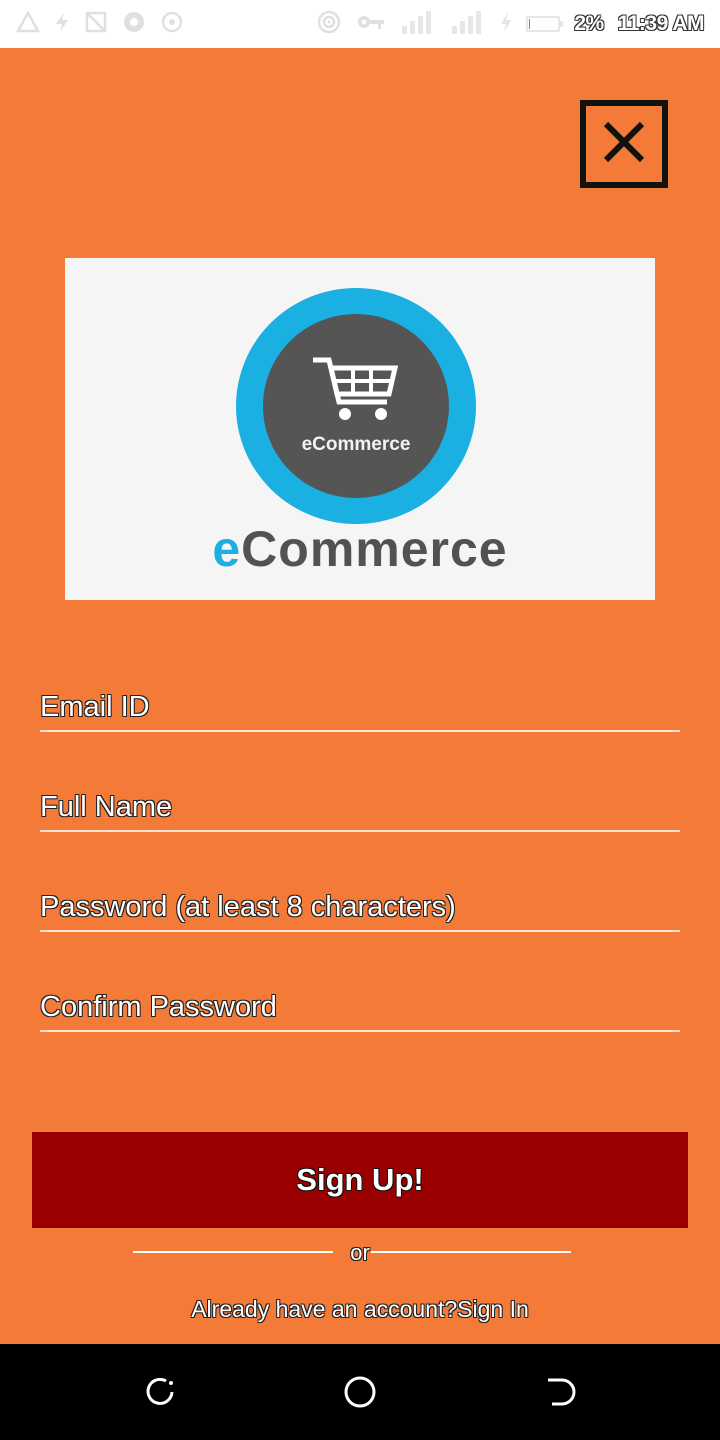 The image size is (720, 1440). Describe the element at coordinates (418, 24) in the screenshot. I see `signal-1-icon` at that location.